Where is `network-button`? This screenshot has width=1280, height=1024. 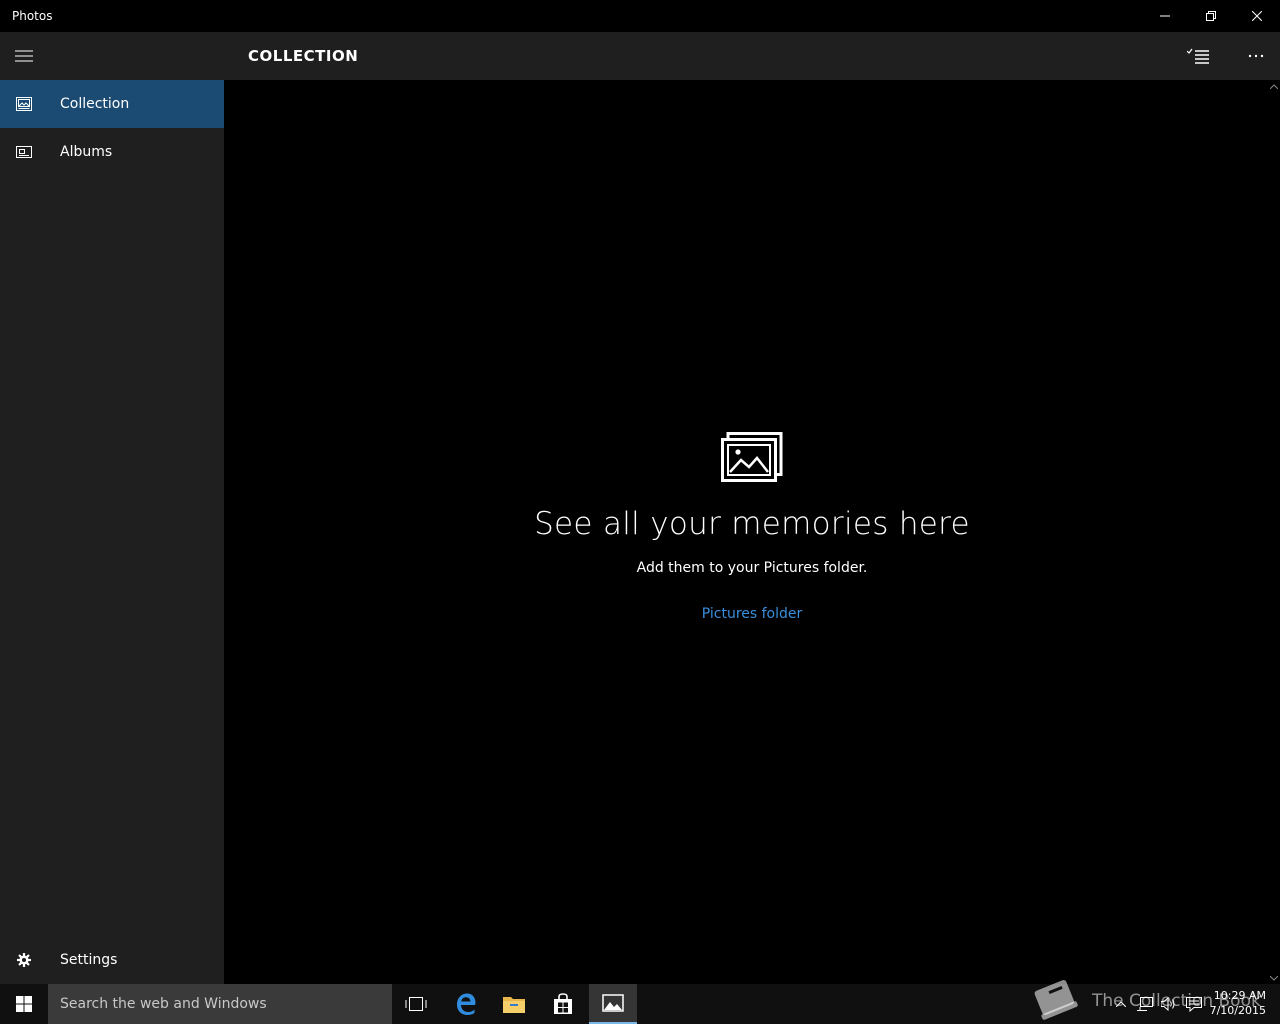
network-button is located at coordinates (1145, 1004).